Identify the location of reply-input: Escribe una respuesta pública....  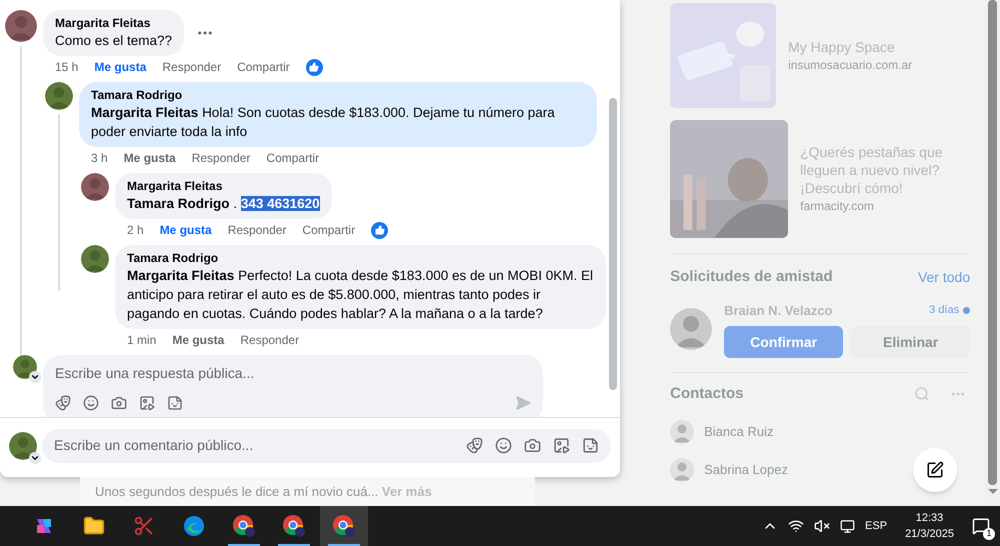
(293, 373).